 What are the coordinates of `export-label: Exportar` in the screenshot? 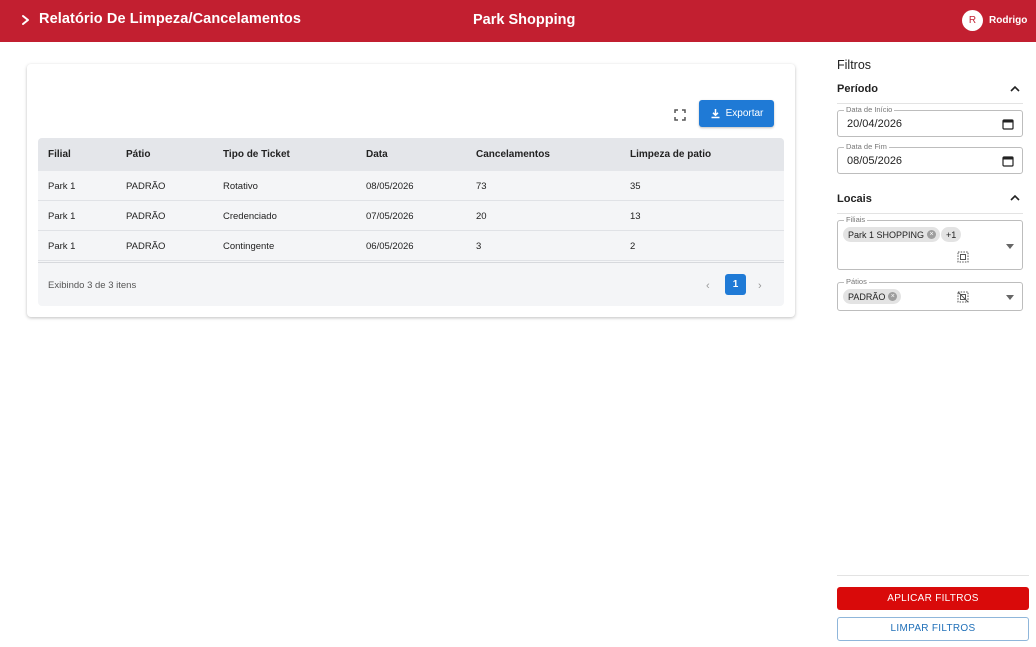 It's located at (744, 113).